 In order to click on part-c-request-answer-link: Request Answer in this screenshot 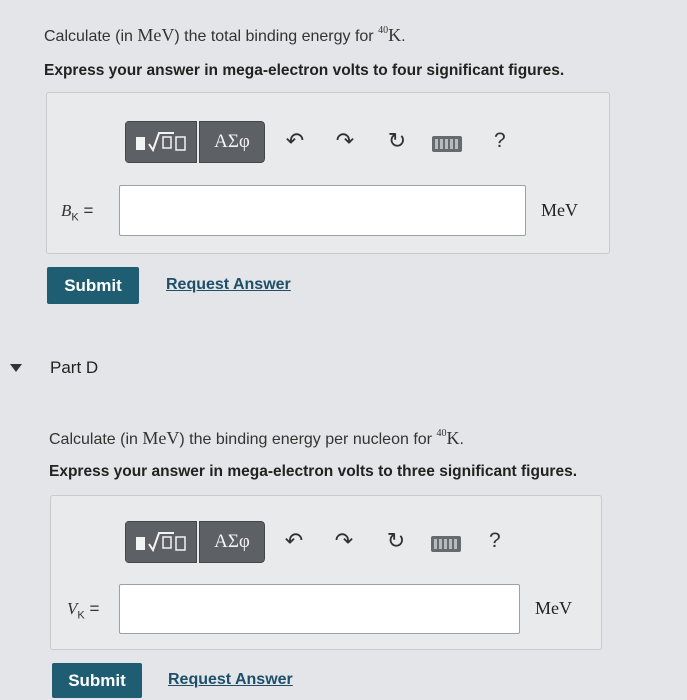, I will do `click(228, 285)`.